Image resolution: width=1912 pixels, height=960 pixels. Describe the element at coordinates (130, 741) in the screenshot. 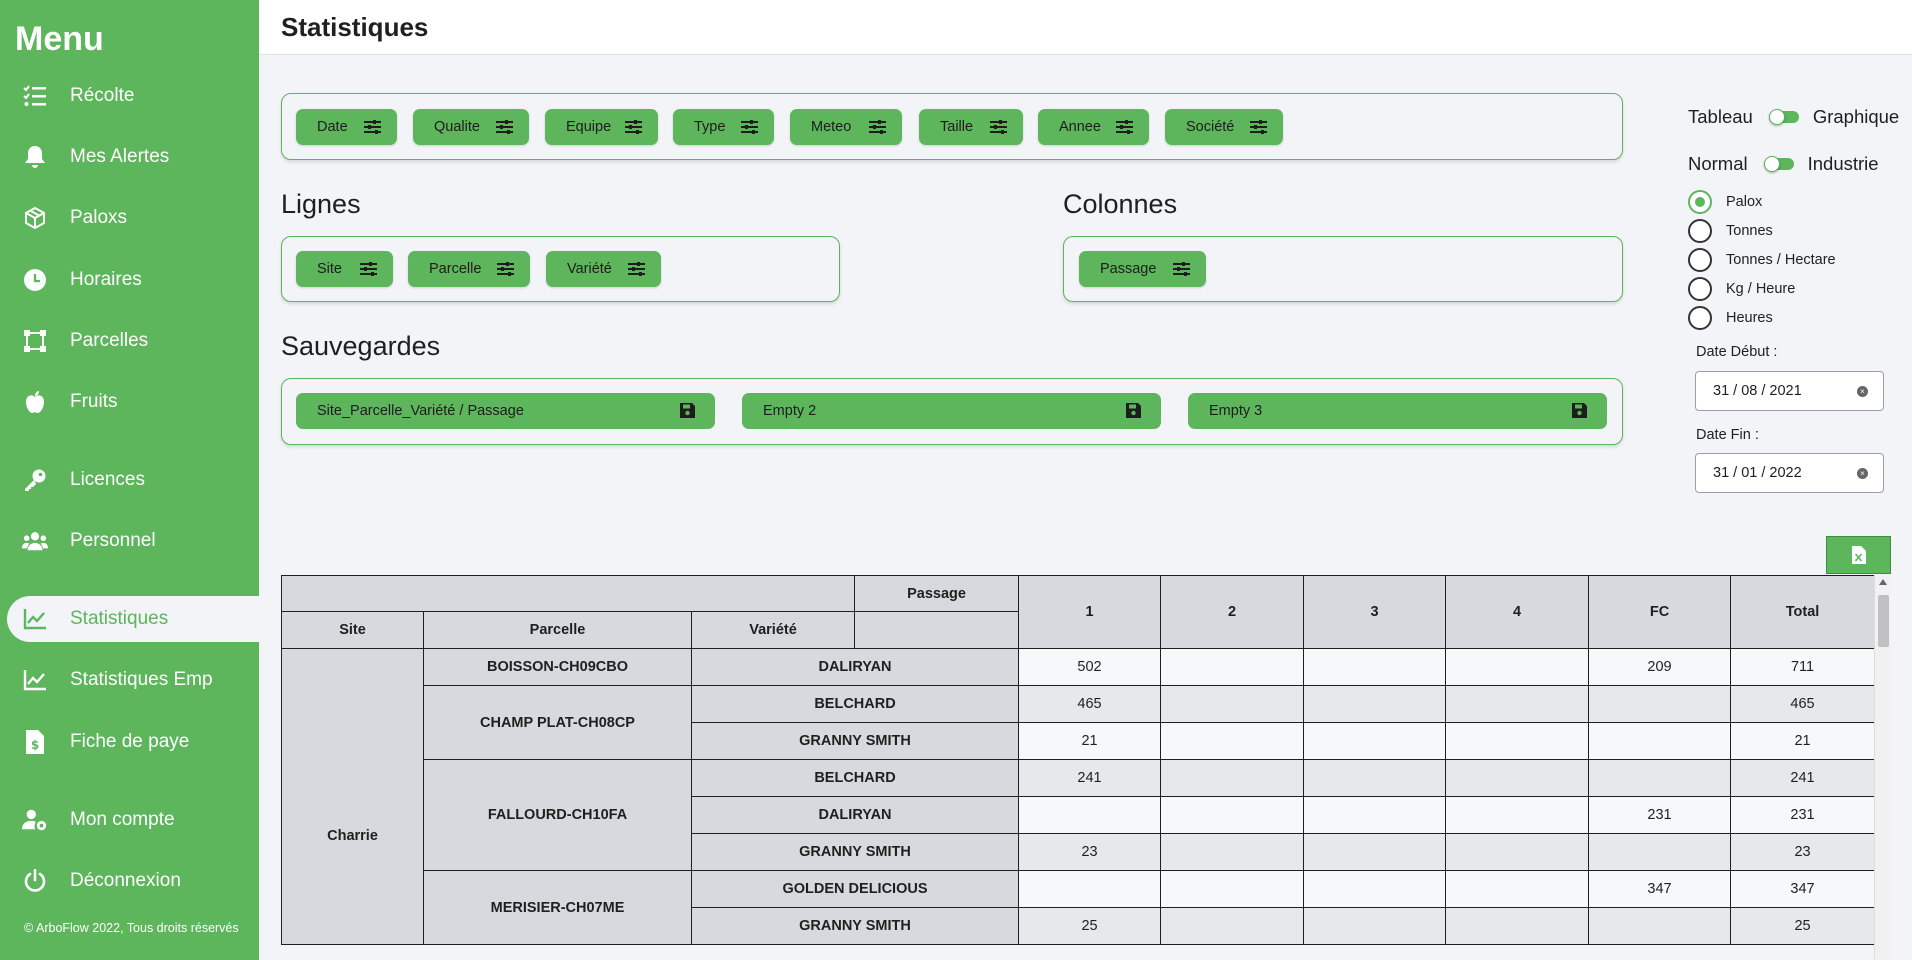

I see `sidebar-item-label: Fiche de paye` at that location.